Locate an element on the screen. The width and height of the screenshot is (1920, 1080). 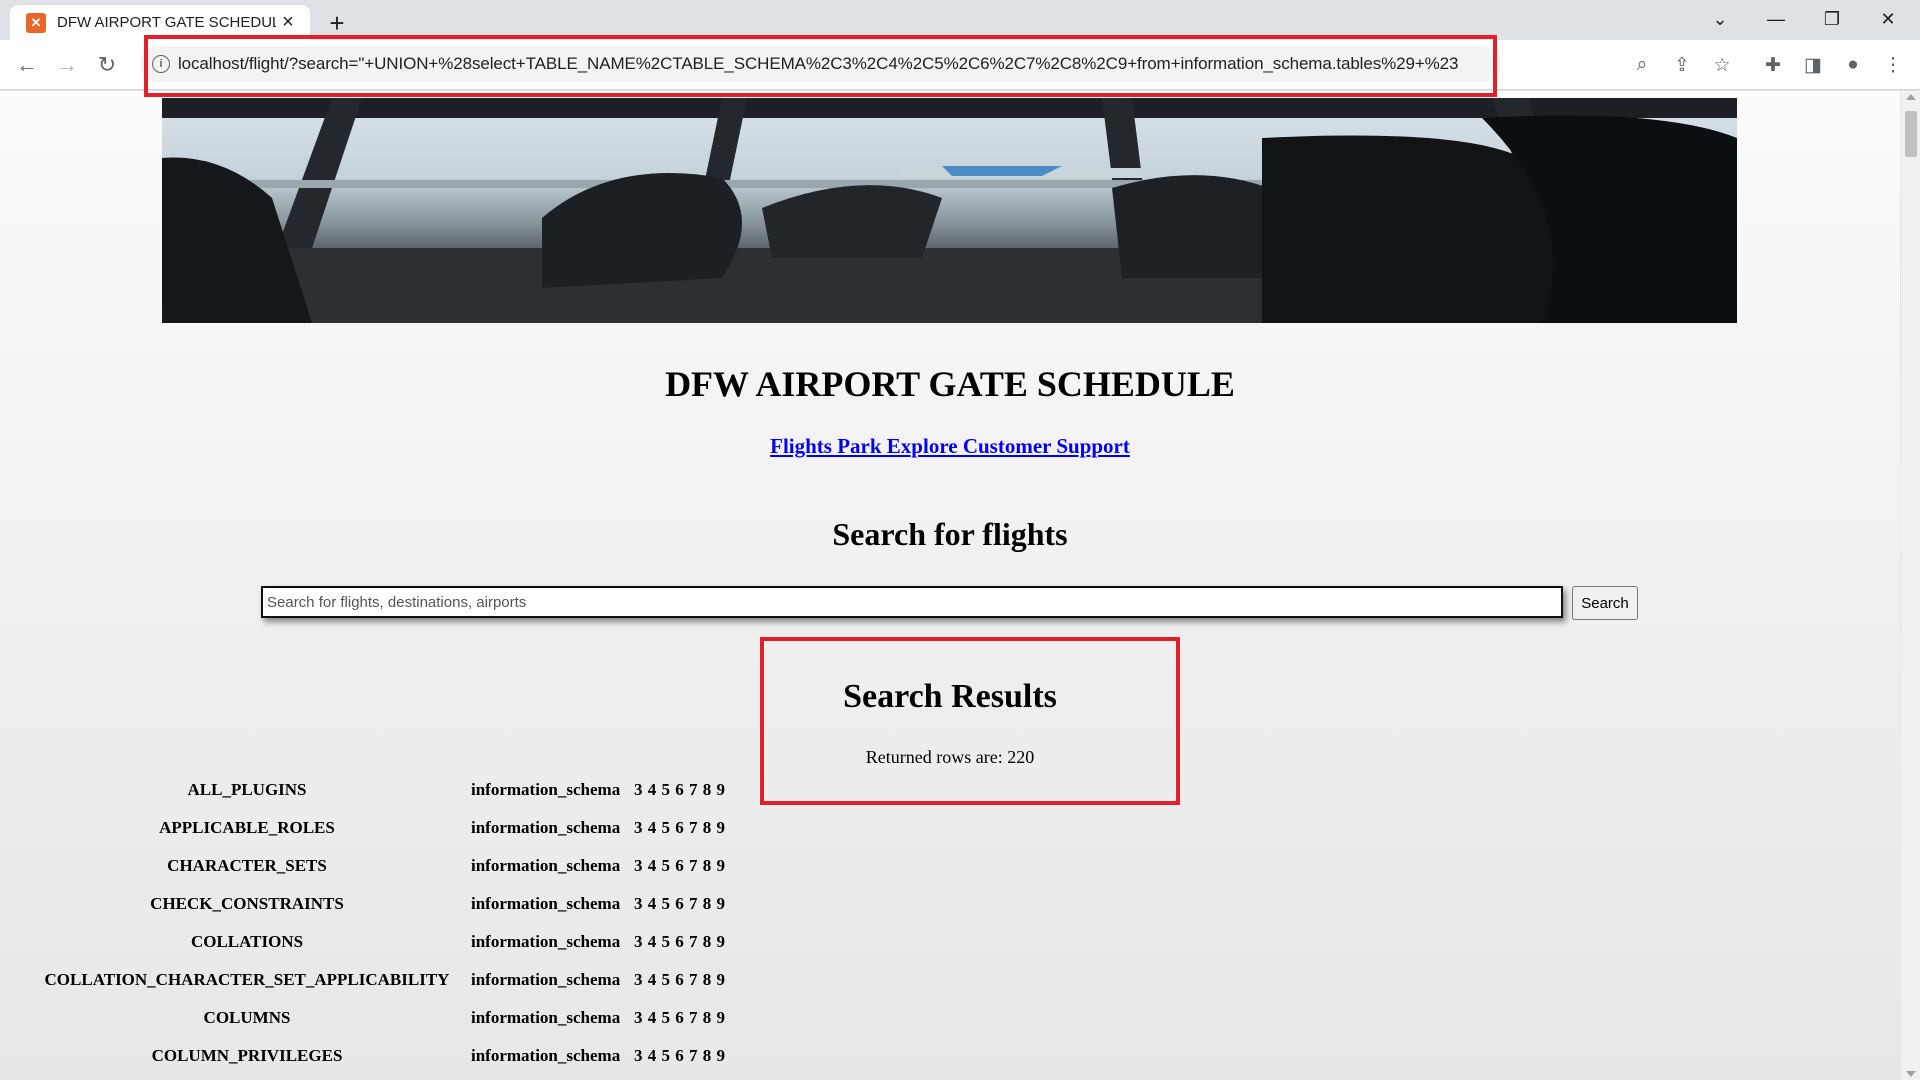
zoom-icon: ⌕ is located at coordinates (1642, 65).